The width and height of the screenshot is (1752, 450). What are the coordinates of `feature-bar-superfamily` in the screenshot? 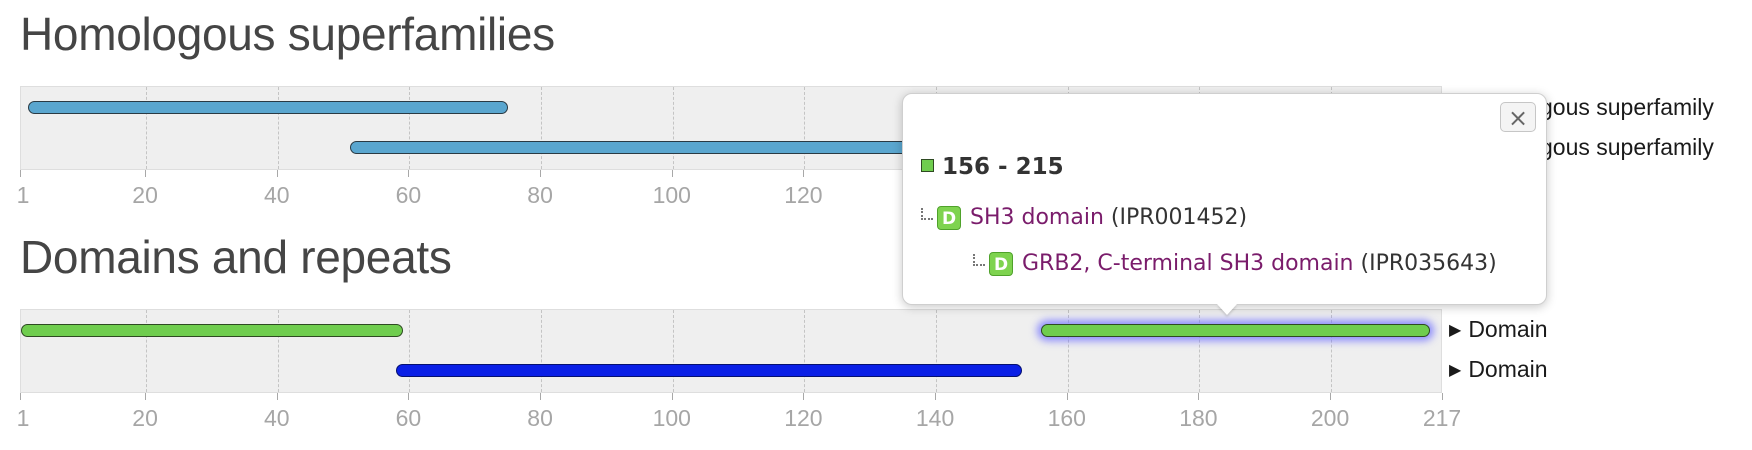 It's located at (268, 107).